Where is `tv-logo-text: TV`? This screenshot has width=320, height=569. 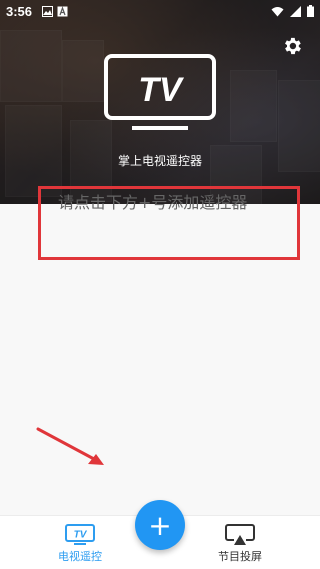
tv-logo-text: TV is located at coordinates (161, 90).